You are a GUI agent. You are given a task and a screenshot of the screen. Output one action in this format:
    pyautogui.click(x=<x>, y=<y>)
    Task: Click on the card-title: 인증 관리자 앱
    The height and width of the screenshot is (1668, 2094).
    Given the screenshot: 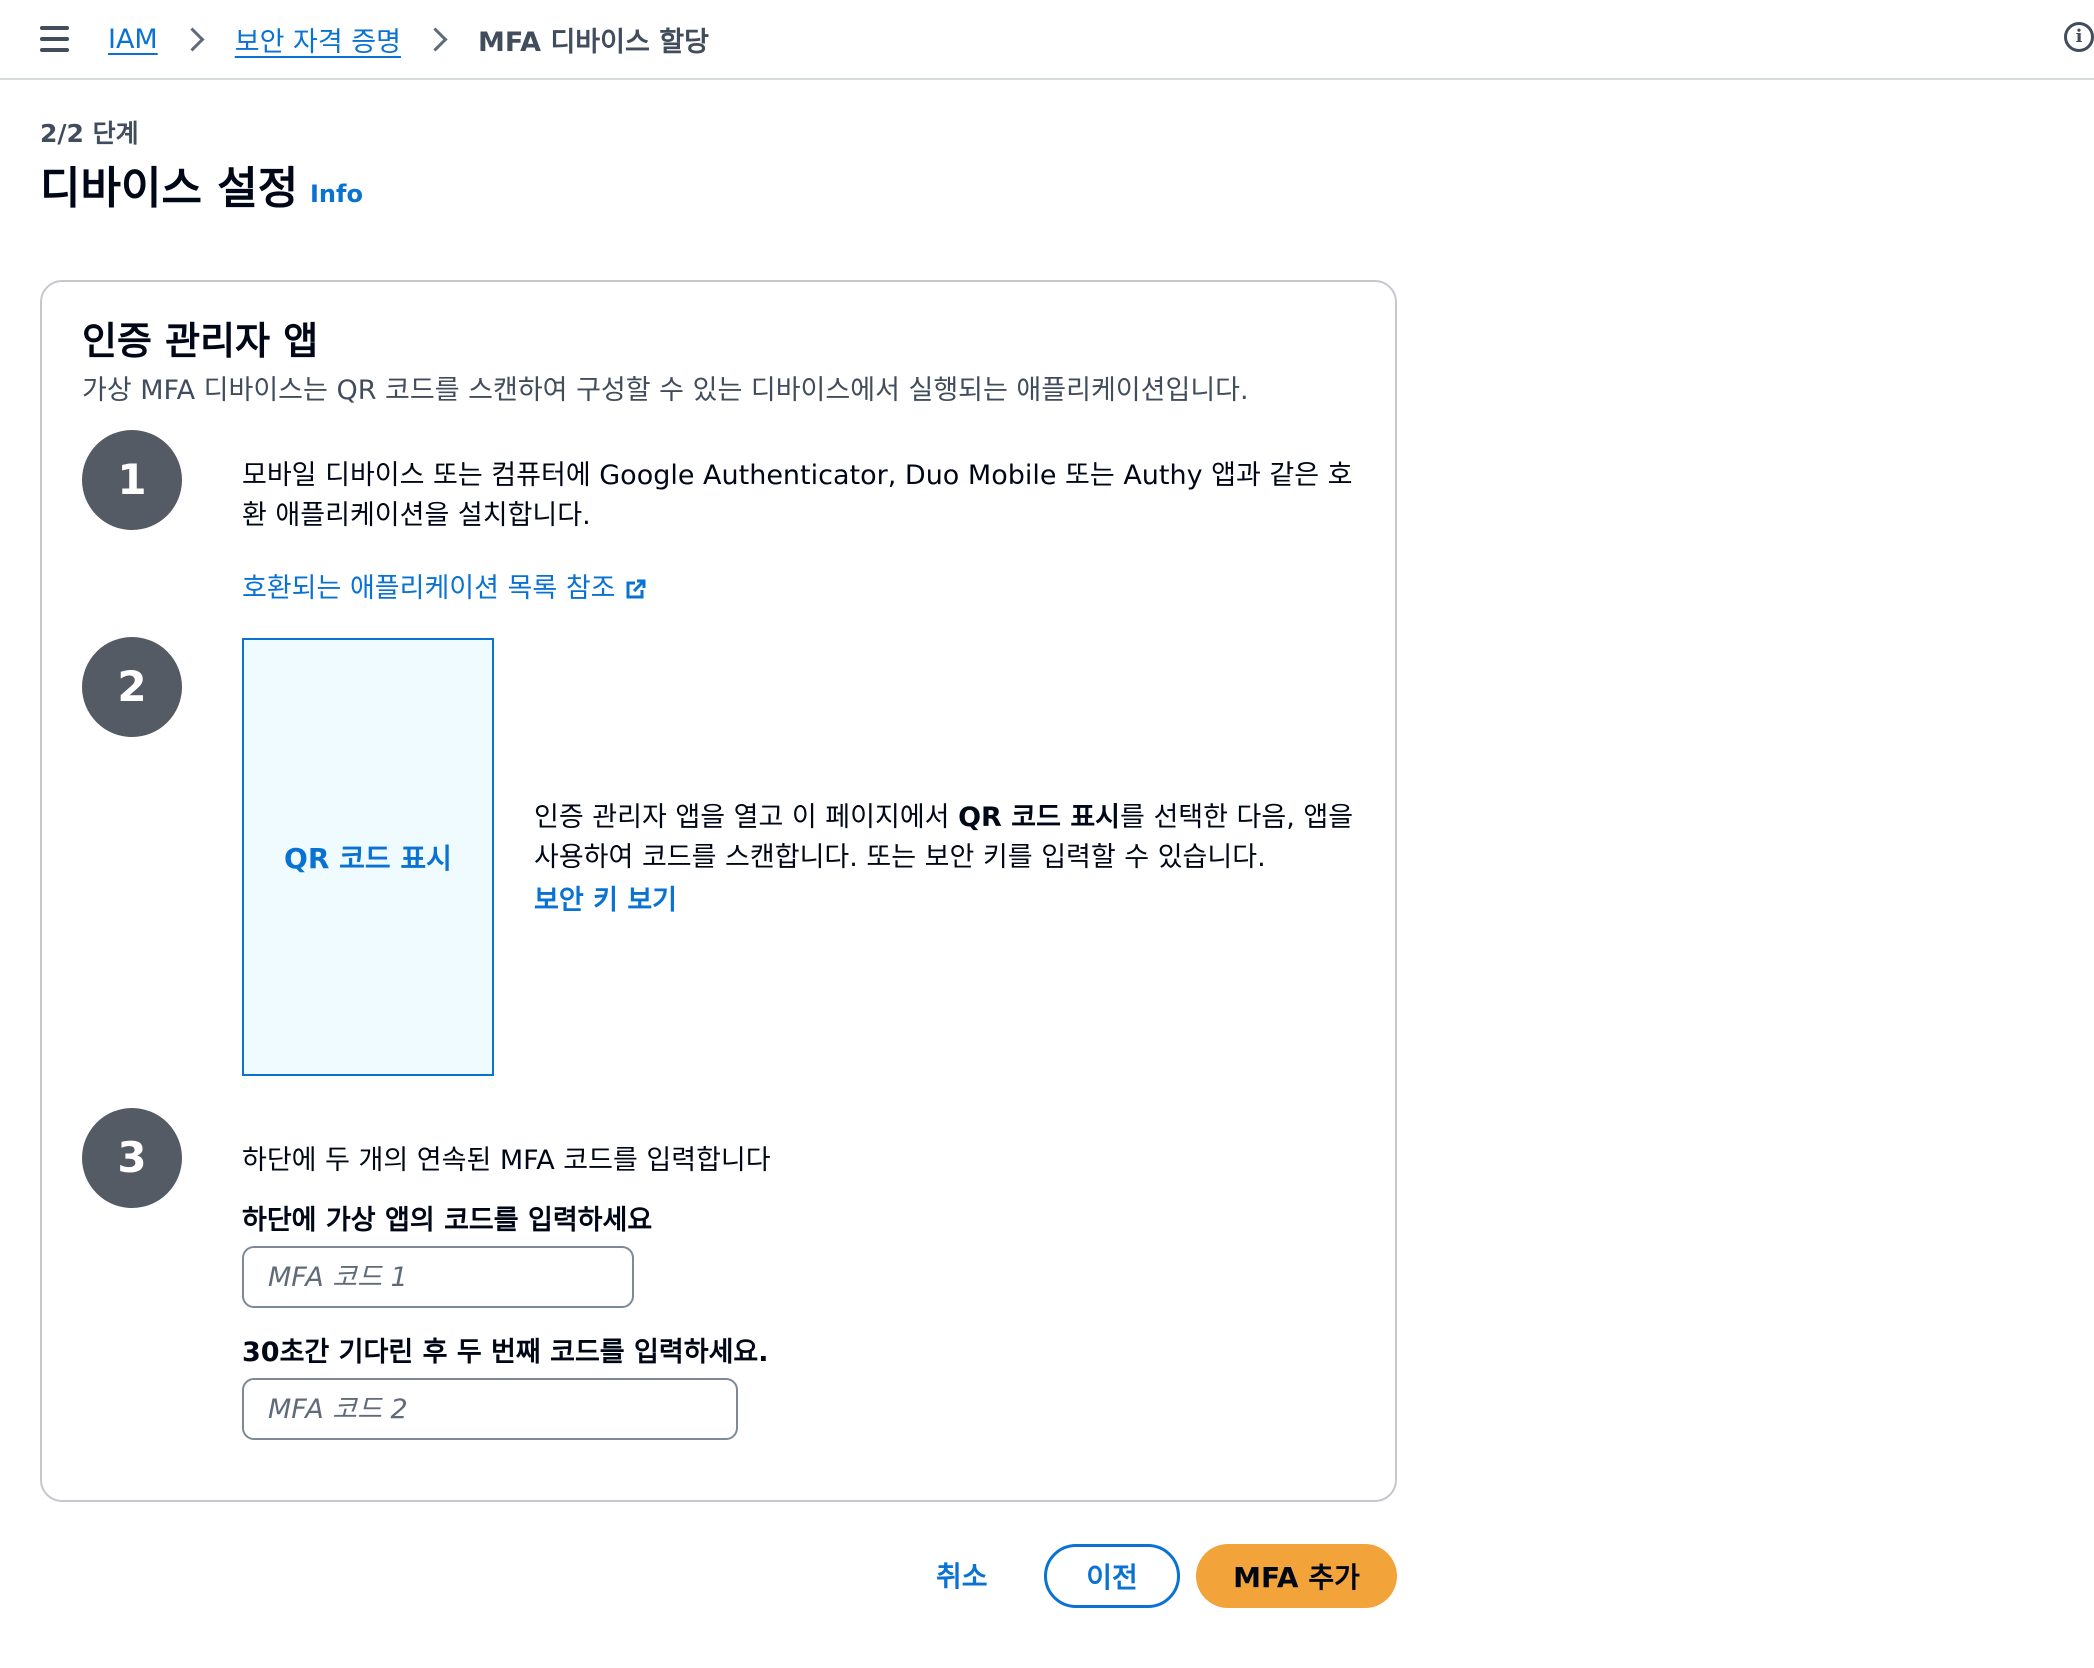 What is the action you would take?
    pyautogui.click(x=200, y=341)
    